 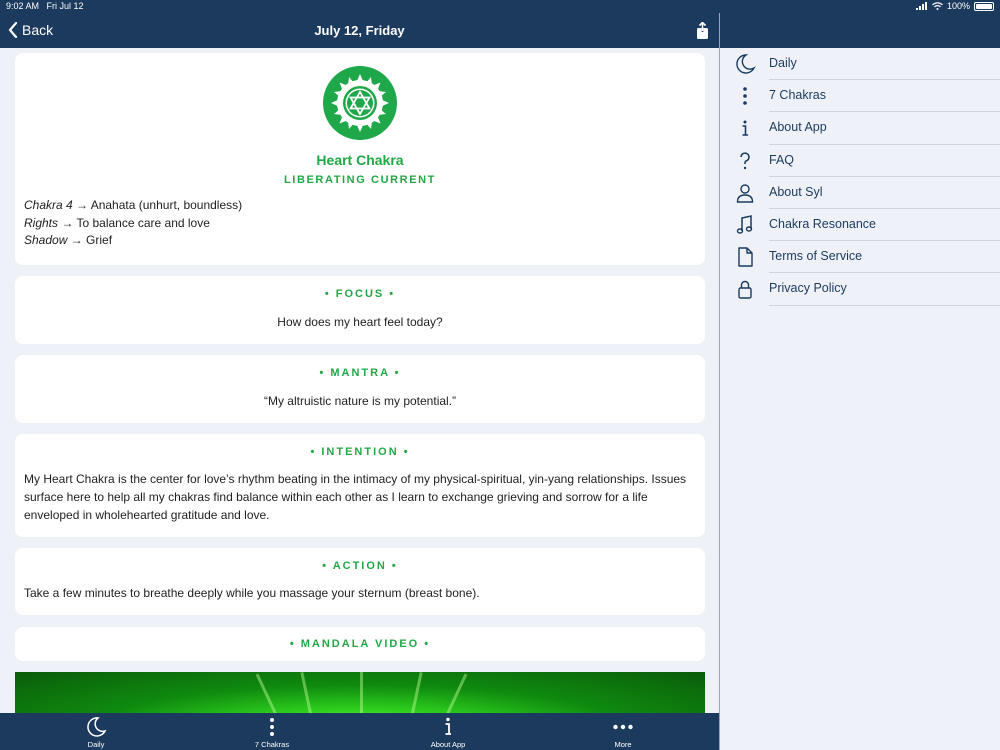 I want to click on attribute-value: → Grief, so click(x=90, y=240).